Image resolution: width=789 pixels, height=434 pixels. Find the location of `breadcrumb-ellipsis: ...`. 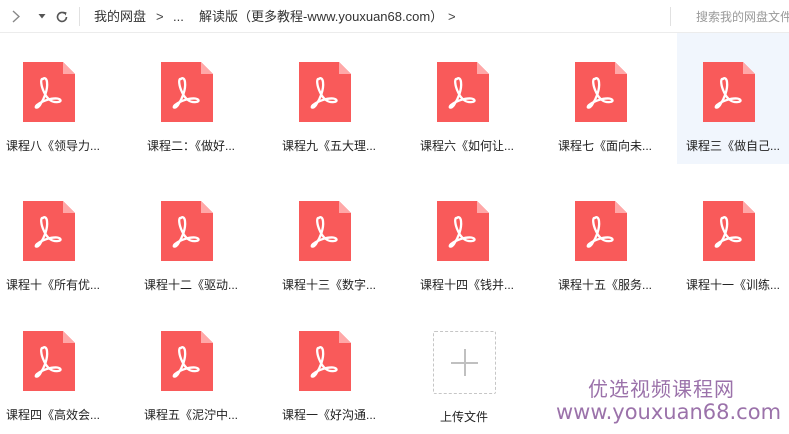

breadcrumb-ellipsis: ... is located at coordinates (178, 16).